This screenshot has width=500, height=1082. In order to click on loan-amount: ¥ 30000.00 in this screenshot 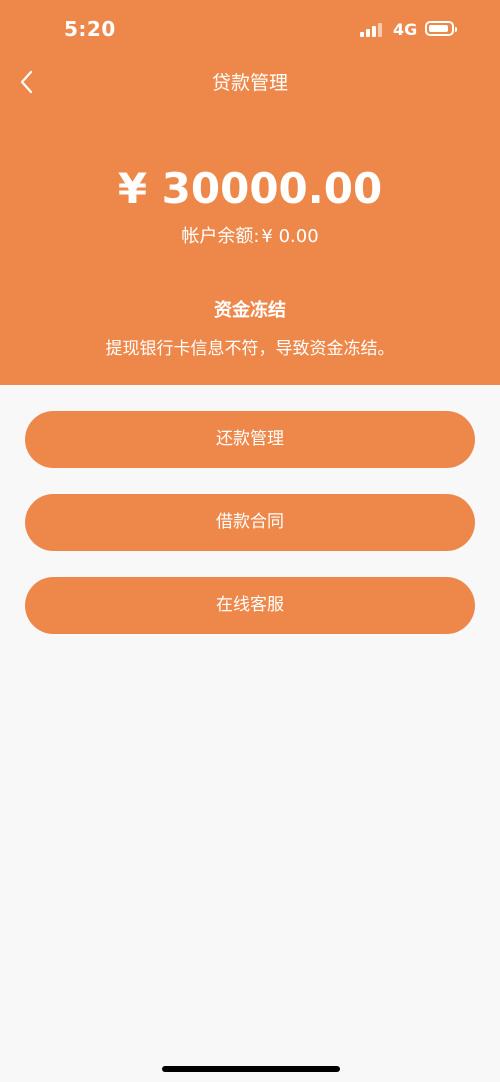, I will do `click(250, 188)`.